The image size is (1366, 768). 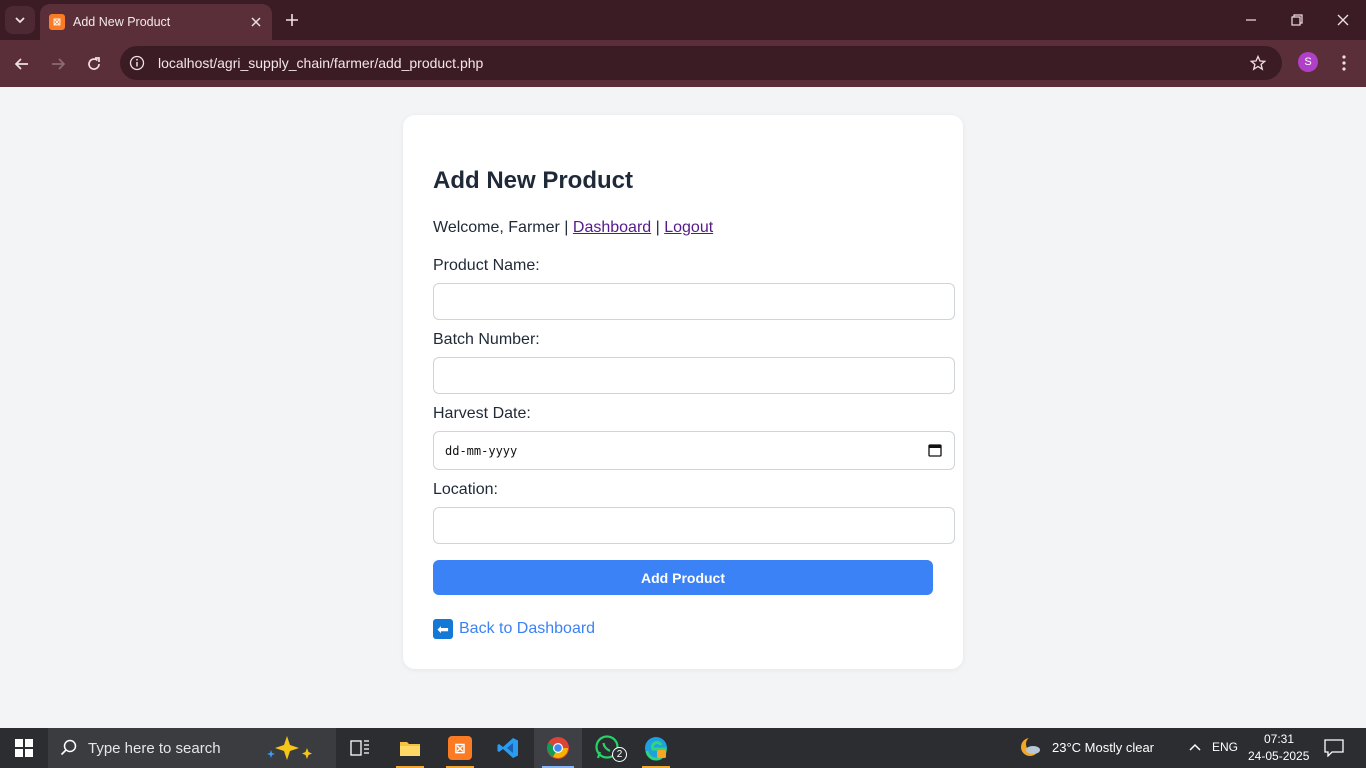 I want to click on sparkle-icon, so click(x=289, y=748).